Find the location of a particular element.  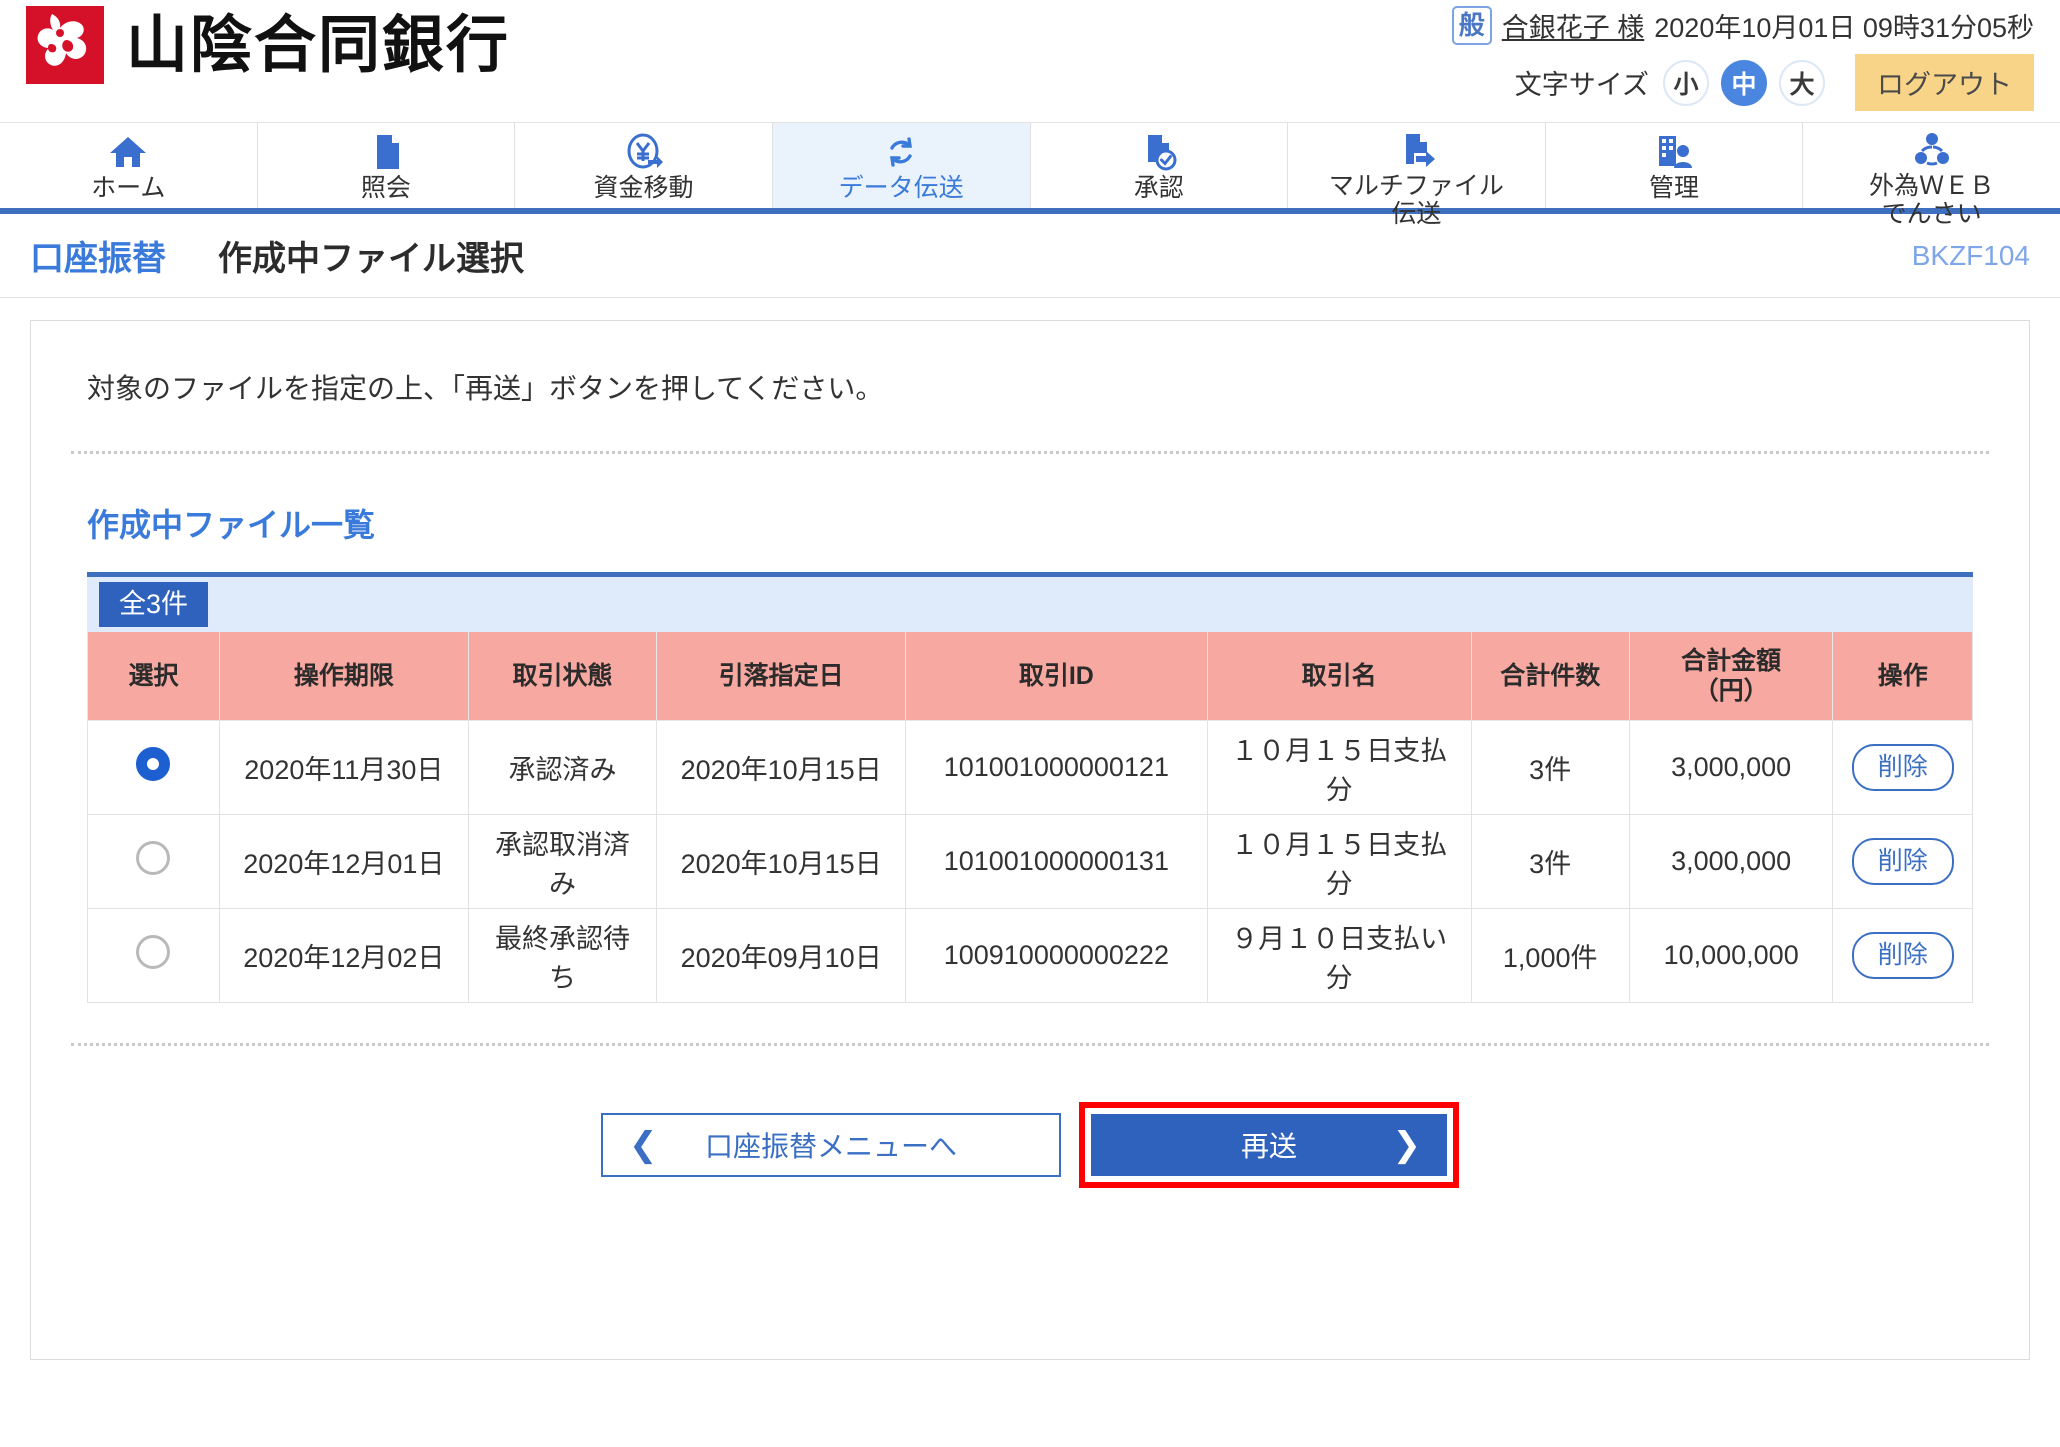

cell-draw-date: 2020年10月15日 is located at coordinates (781, 861).